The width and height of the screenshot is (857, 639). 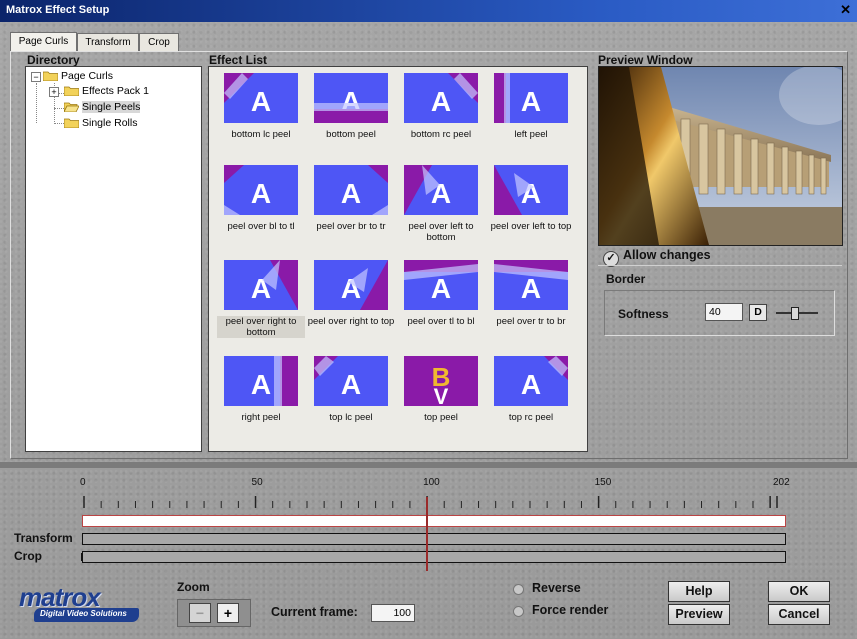 I want to click on peel-over-br-tr-icon: A, so click(x=351, y=190).